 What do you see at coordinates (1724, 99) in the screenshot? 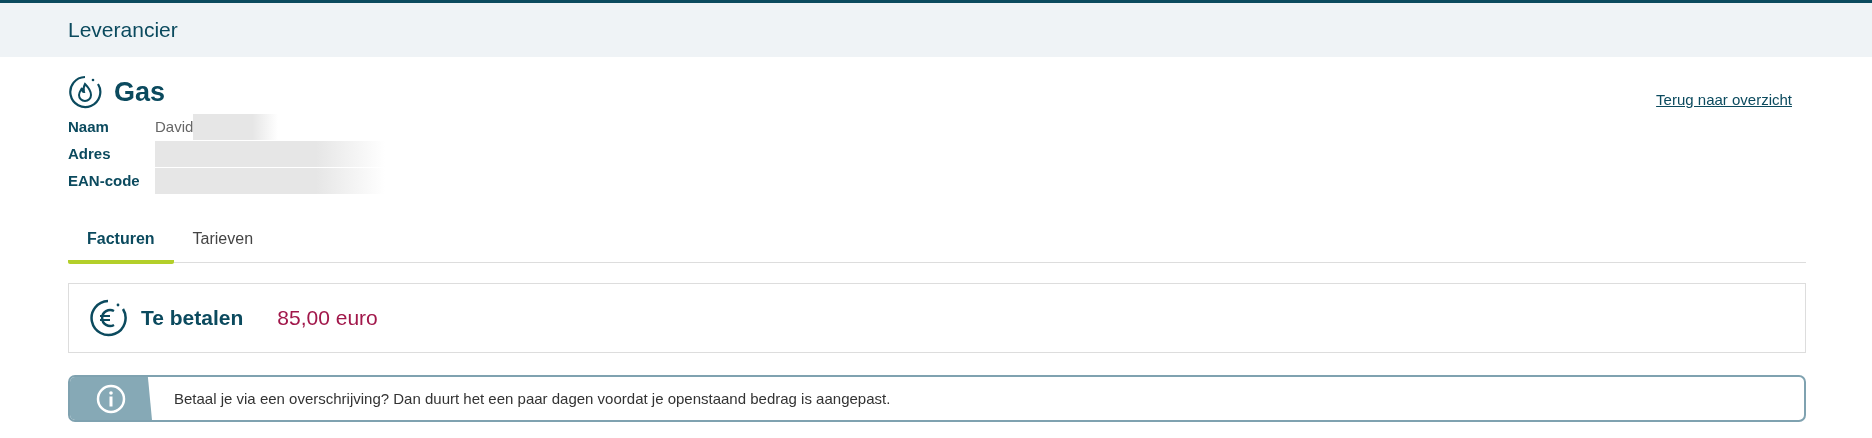
I see `back-link: Terug naar overzicht` at bounding box center [1724, 99].